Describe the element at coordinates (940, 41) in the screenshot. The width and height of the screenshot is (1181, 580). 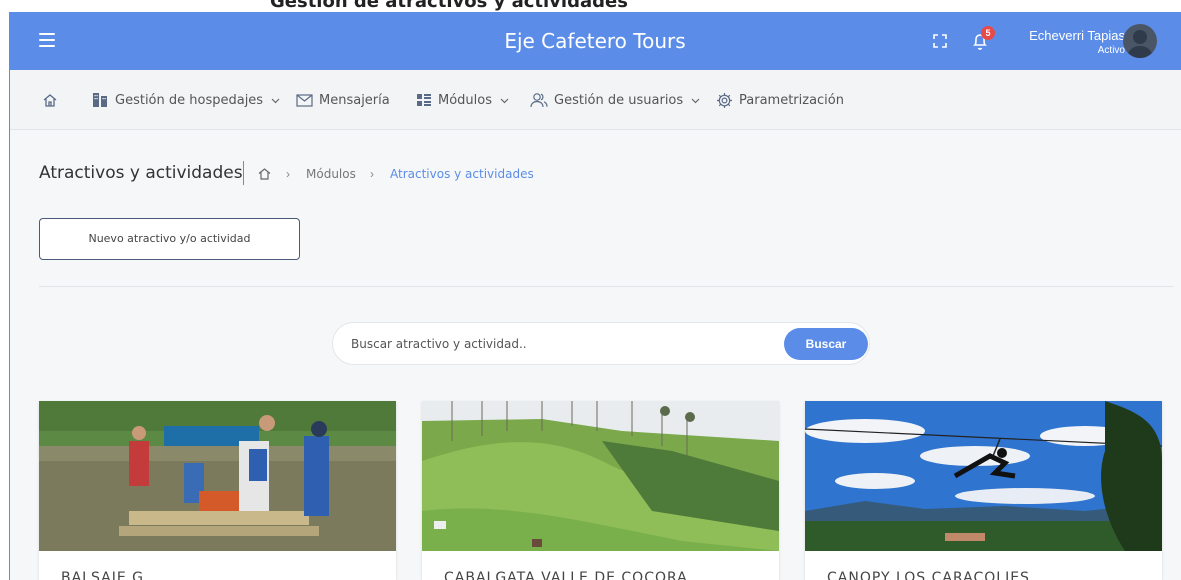
I see `fullscreen-icon` at that location.